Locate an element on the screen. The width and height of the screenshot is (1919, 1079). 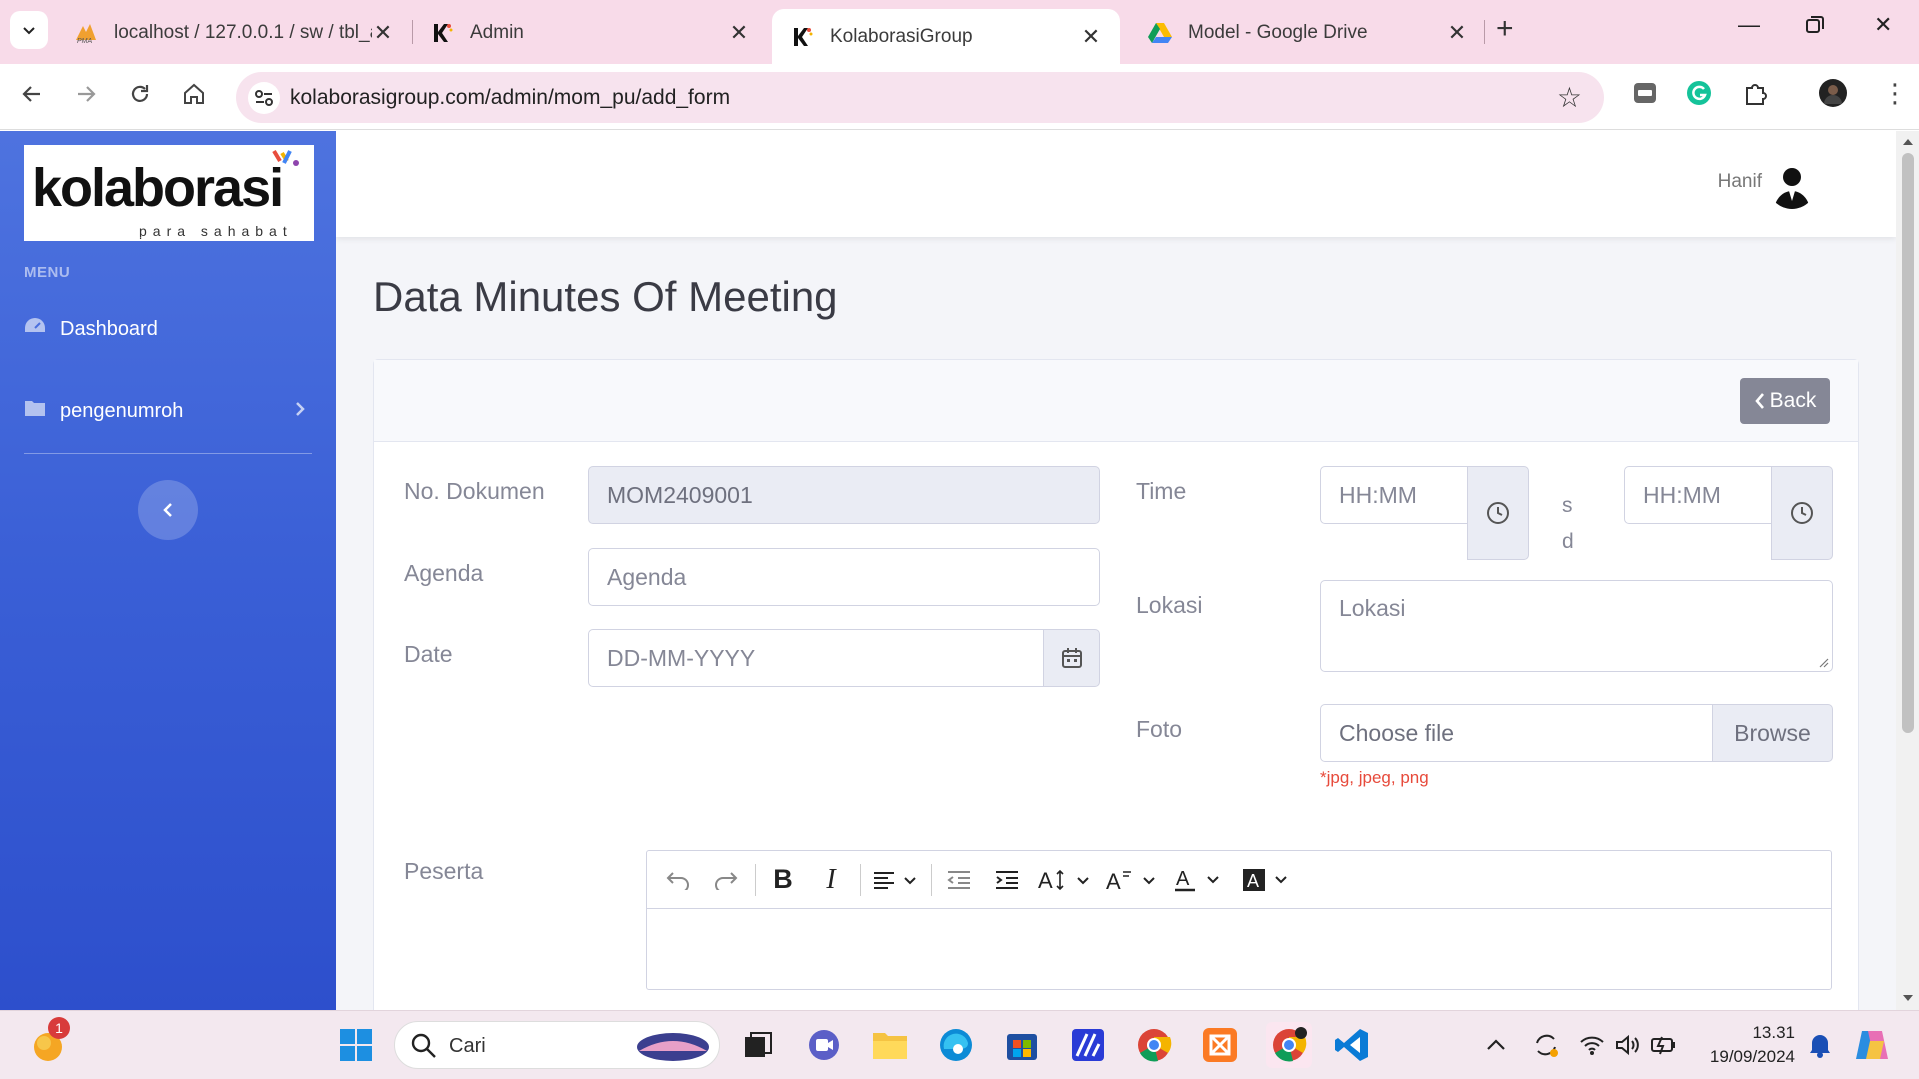
volume-icon is located at coordinates (1628, 1045).